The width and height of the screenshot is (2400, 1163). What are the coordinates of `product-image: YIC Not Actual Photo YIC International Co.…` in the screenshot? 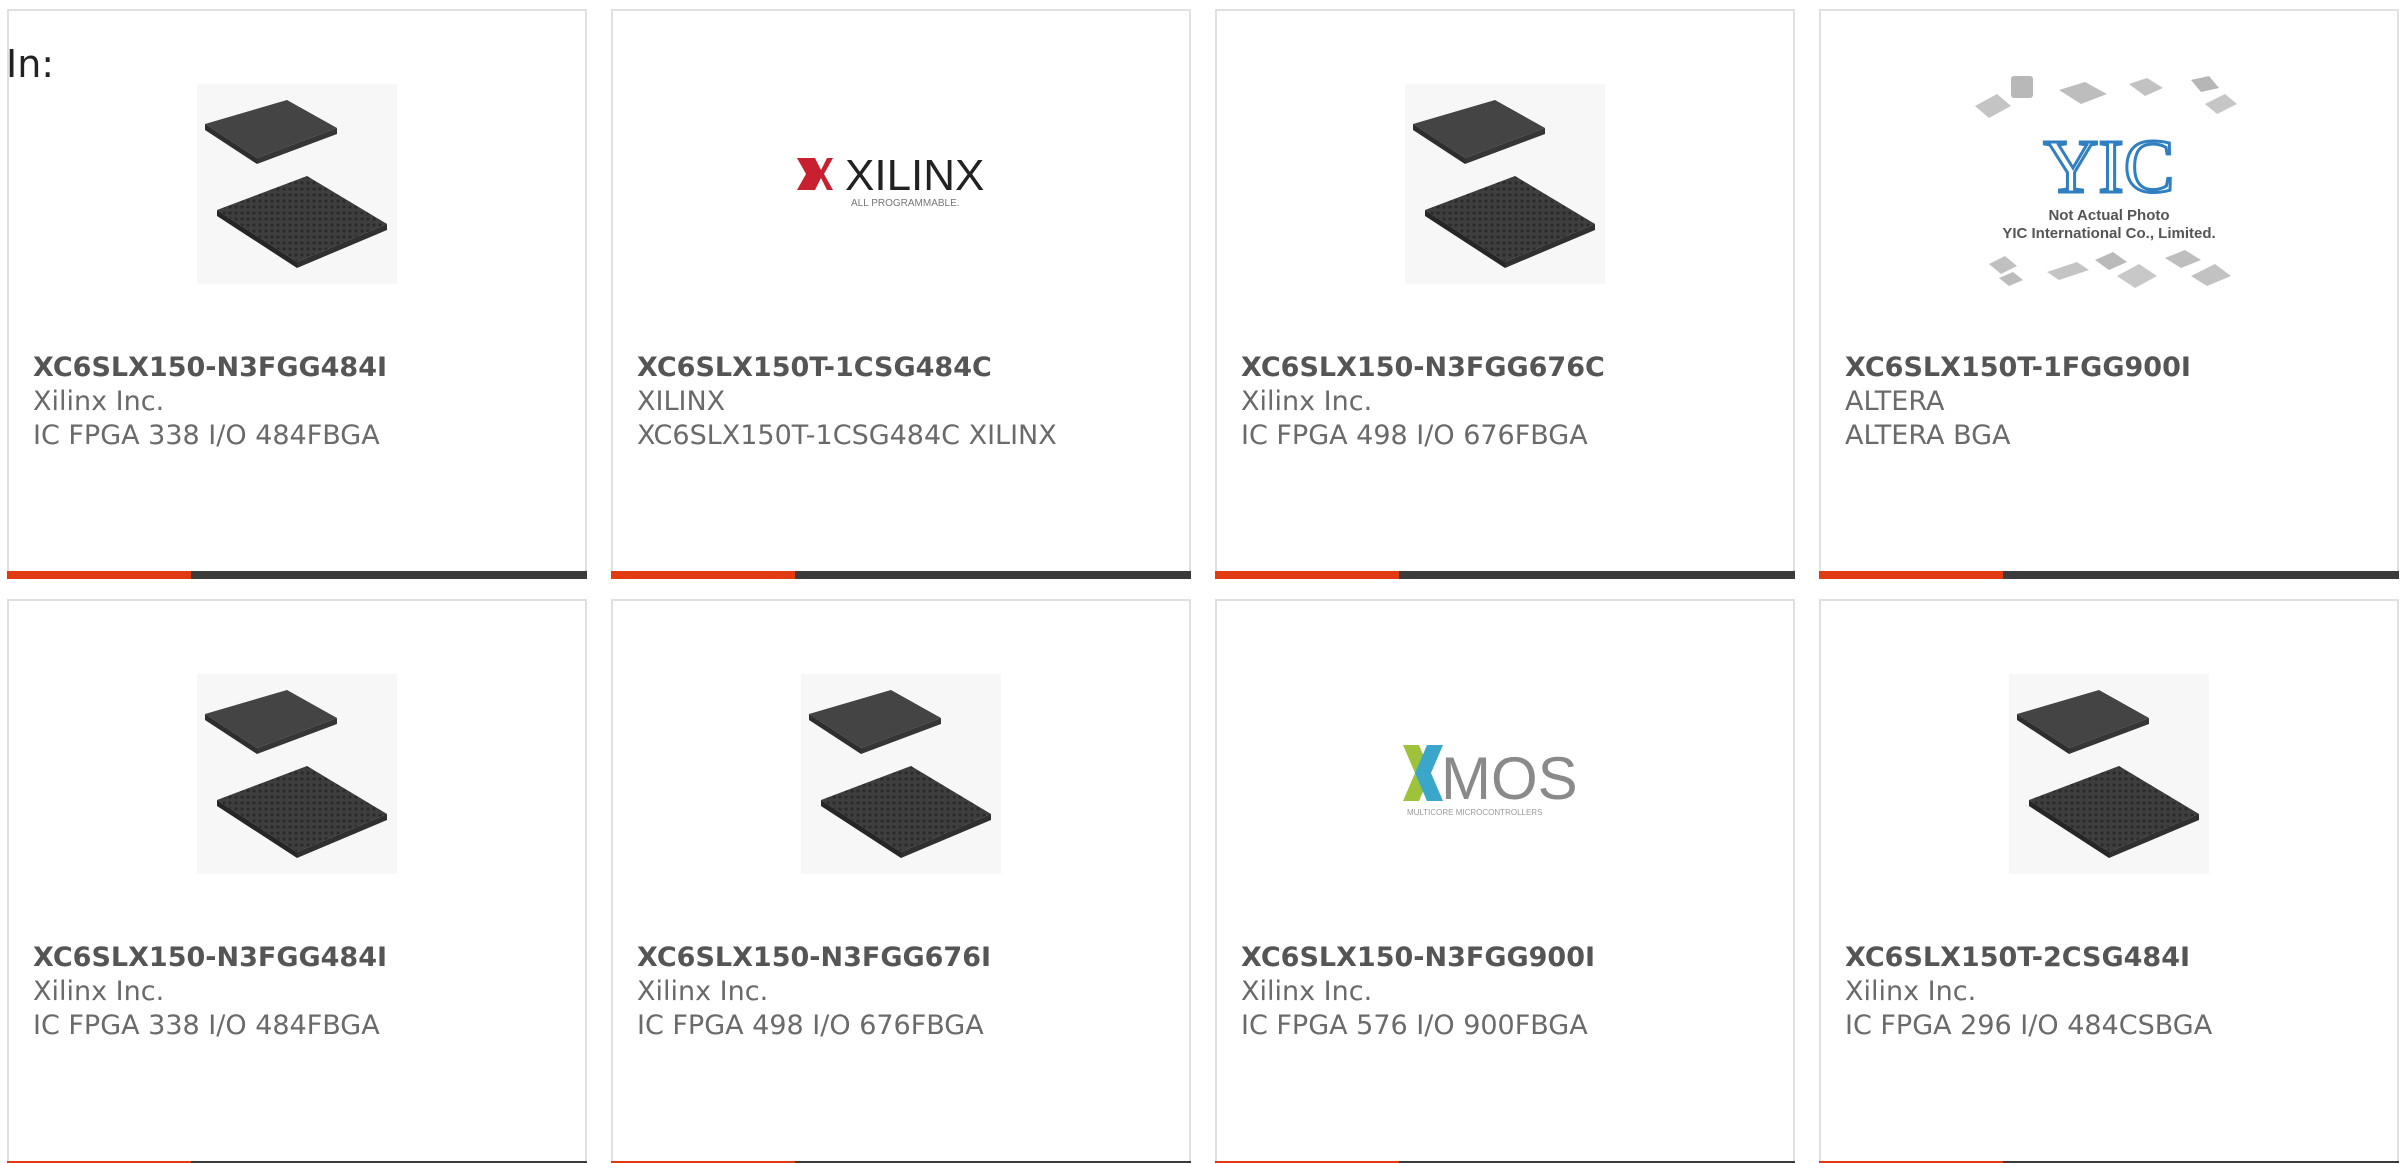 It's located at (2109, 182).